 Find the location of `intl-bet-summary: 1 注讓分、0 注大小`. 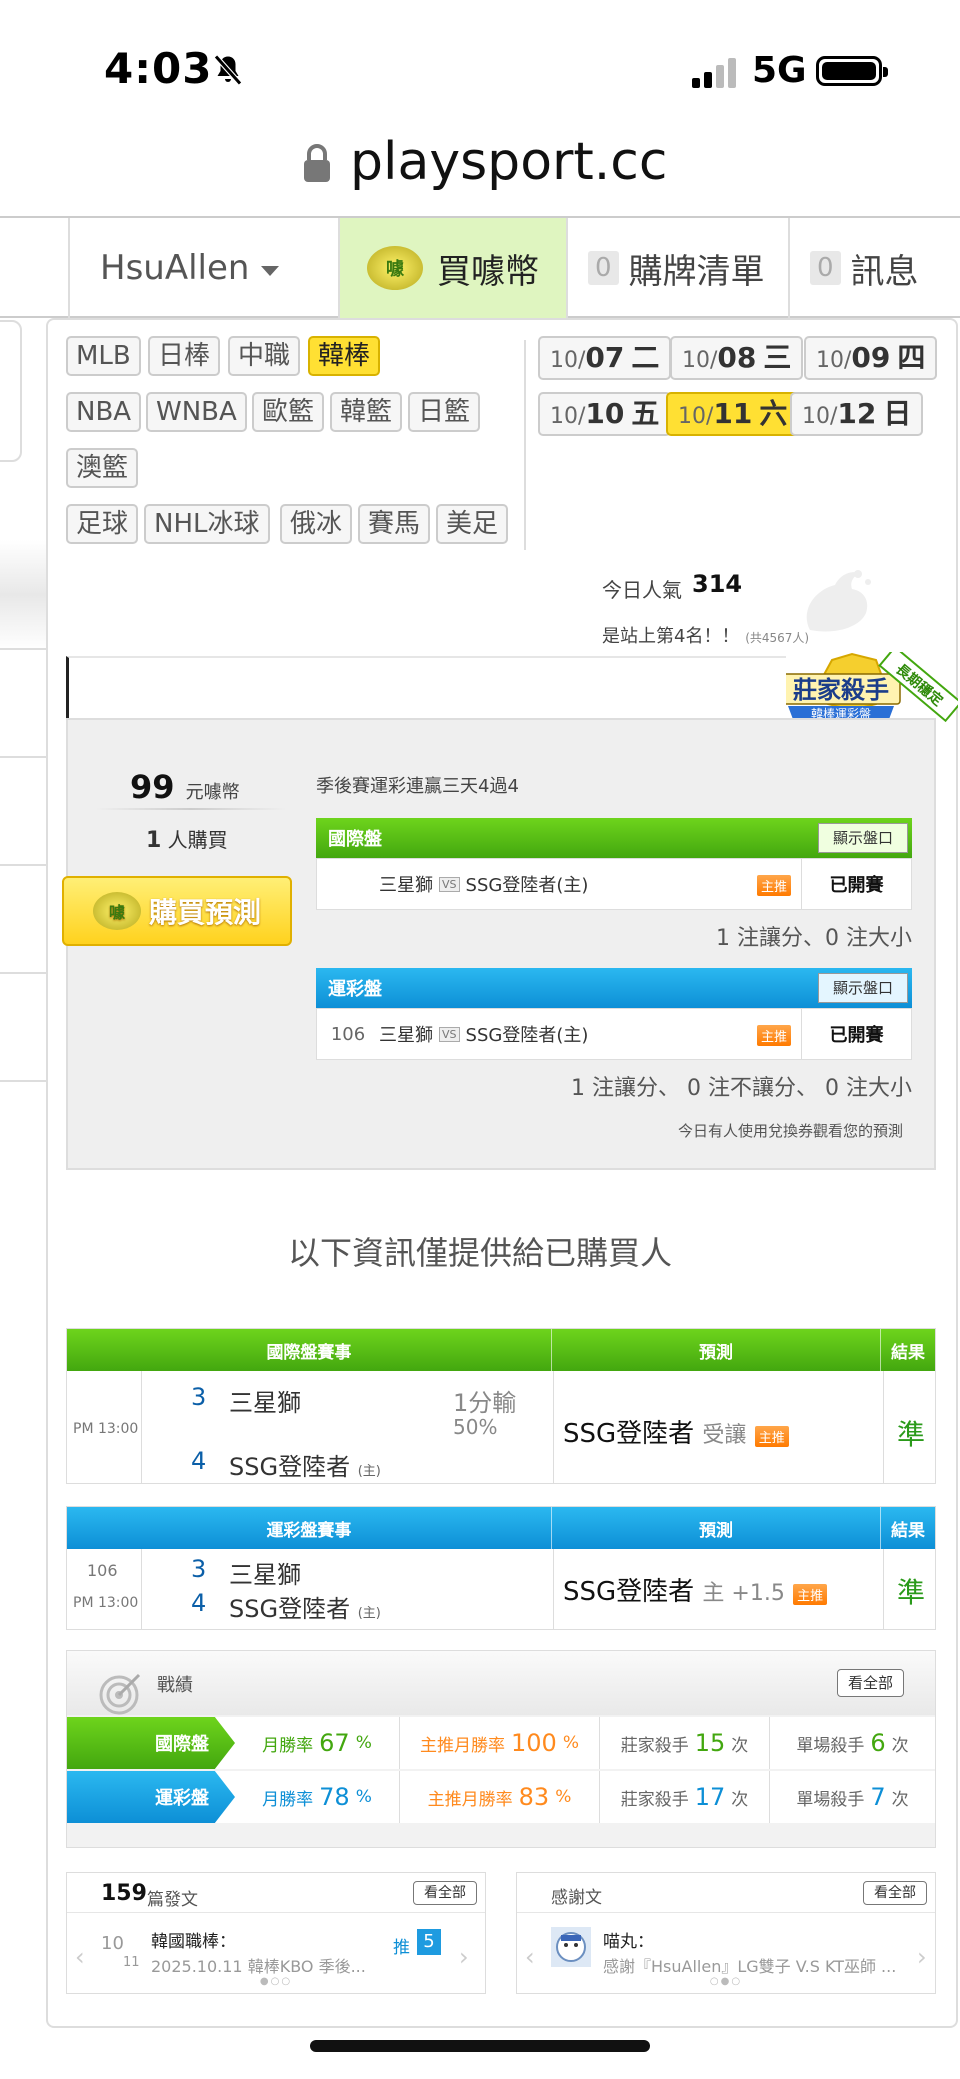

intl-bet-summary: 1 注讓分、0 注大小 is located at coordinates (814, 938).